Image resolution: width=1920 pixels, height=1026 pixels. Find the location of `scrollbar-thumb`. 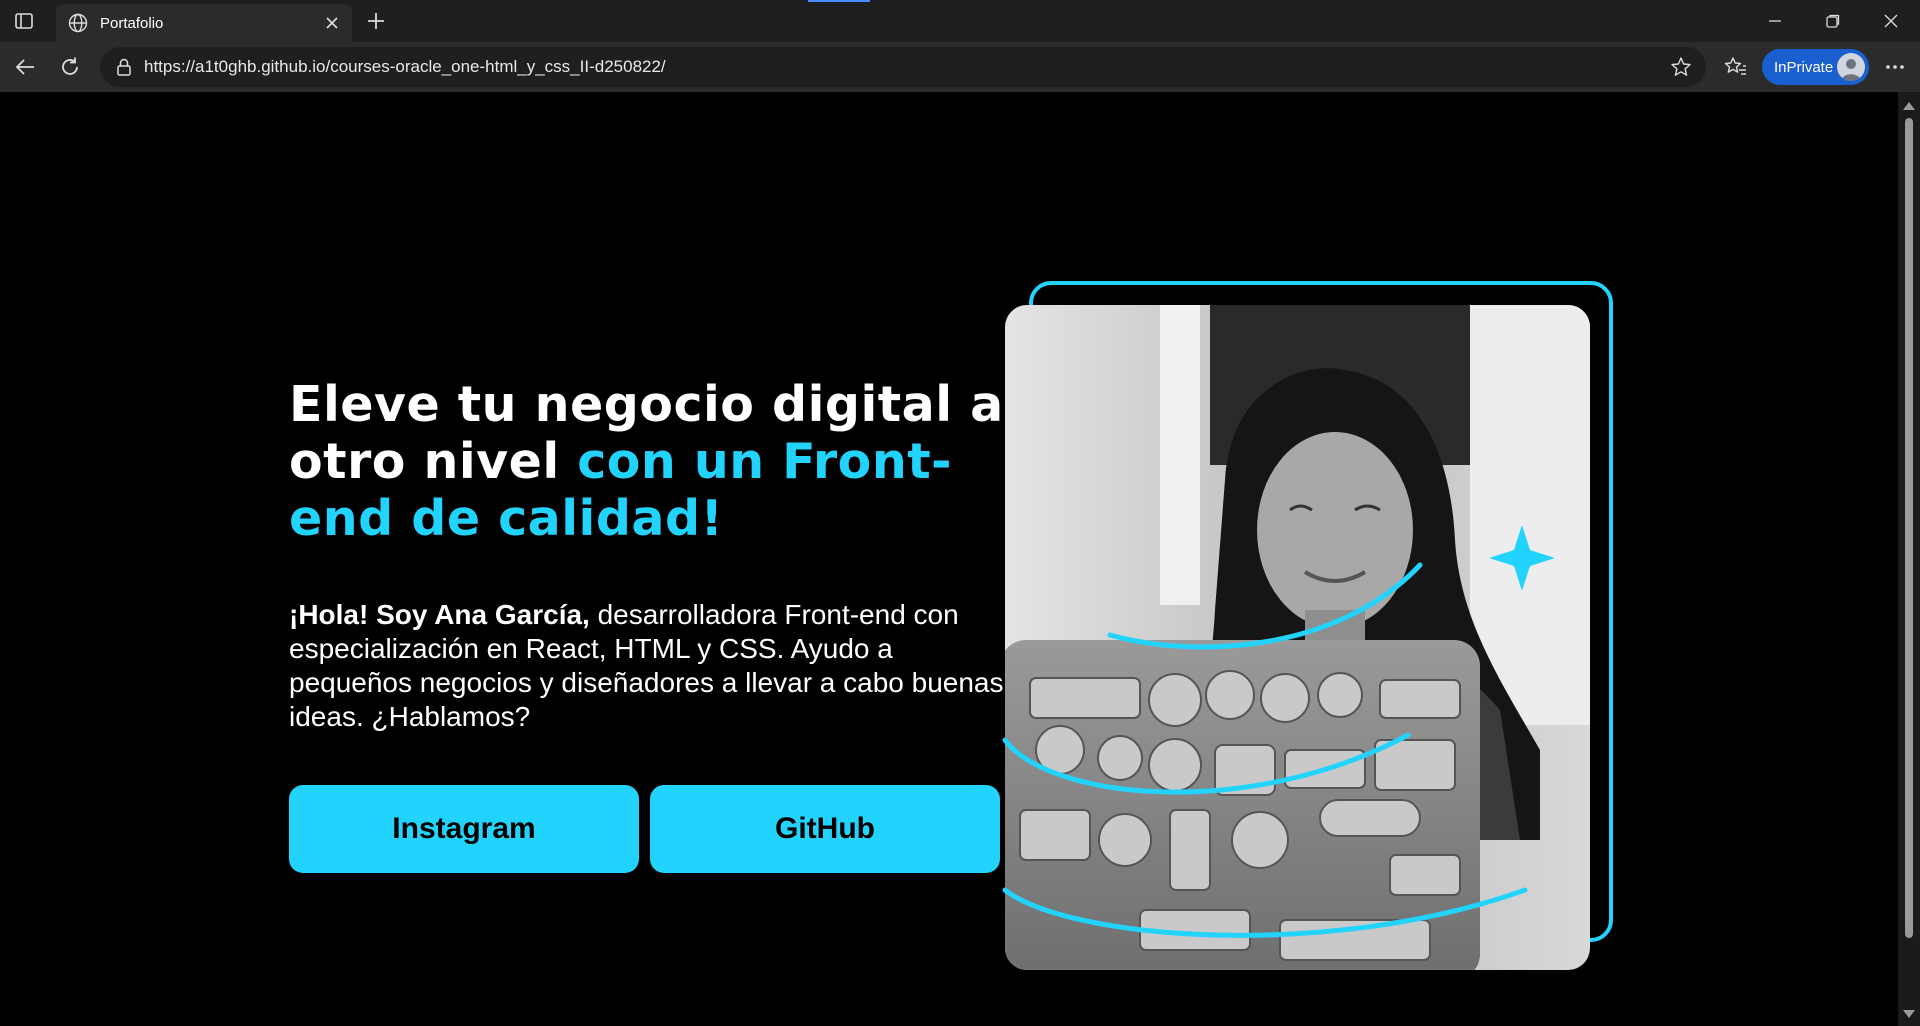

scrollbar-thumb is located at coordinates (1909, 528).